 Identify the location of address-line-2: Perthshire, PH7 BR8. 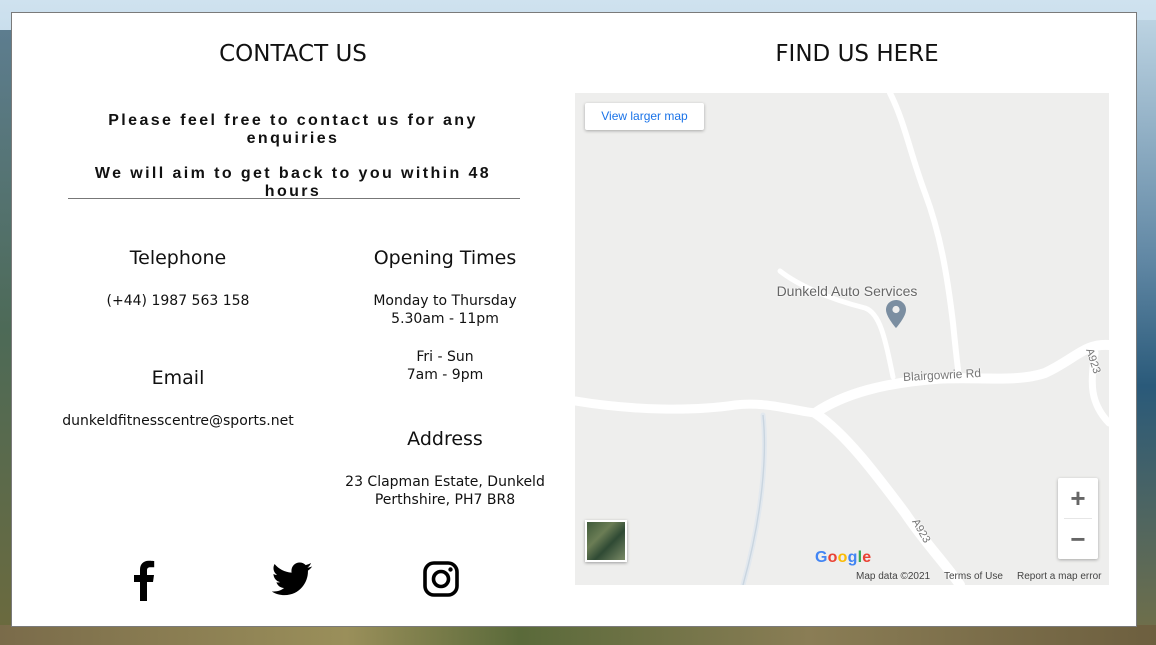
(445, 500).